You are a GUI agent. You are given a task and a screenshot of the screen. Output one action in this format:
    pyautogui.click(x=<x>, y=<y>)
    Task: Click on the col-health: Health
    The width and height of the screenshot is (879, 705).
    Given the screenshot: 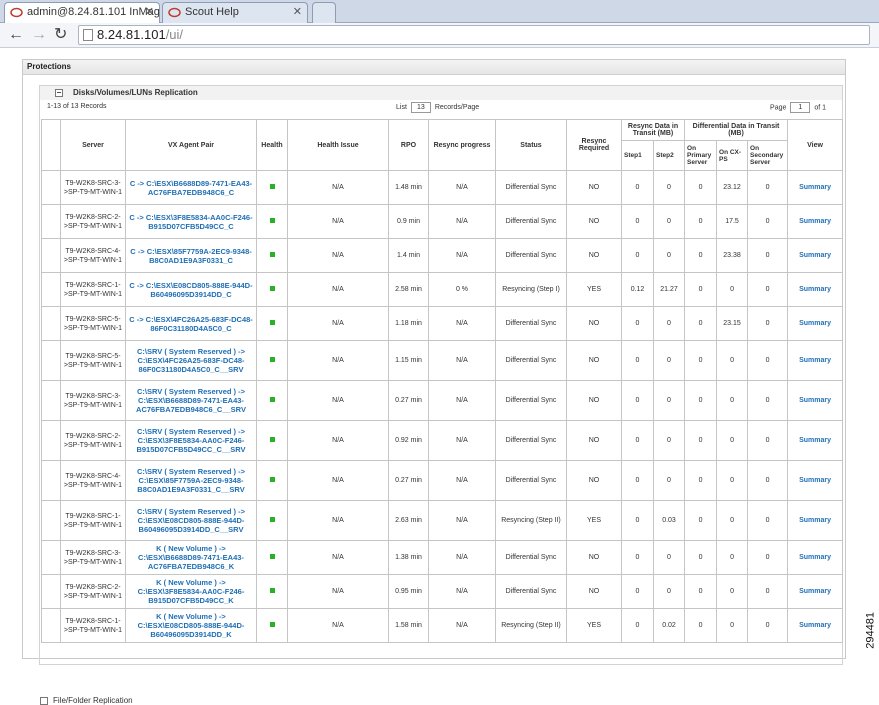 What is the action you would take?
    pyautogui.click(x=272, y=145)
    